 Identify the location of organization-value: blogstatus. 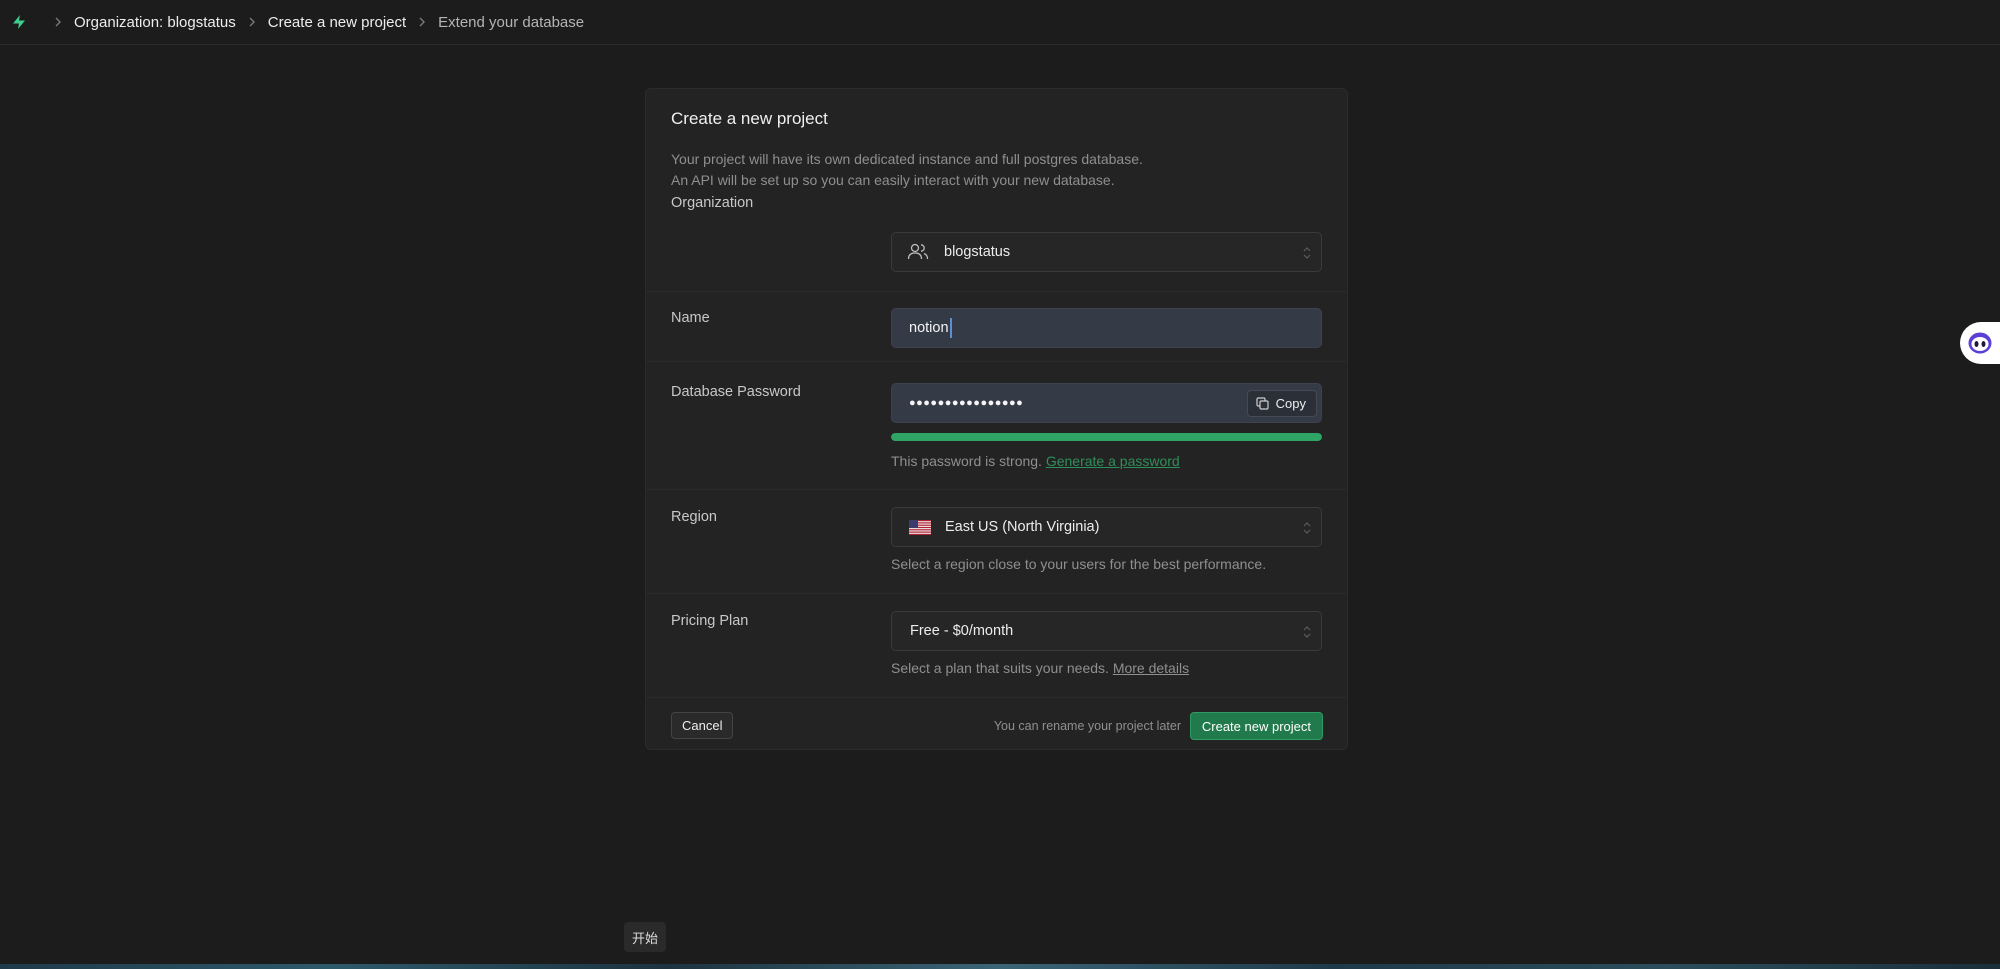
(977, 252).